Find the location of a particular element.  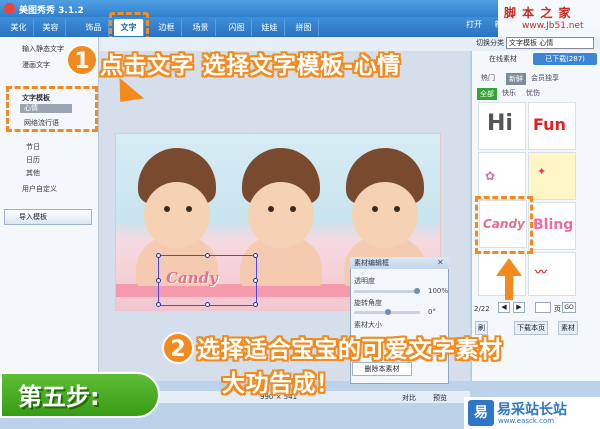

candy-sticker: Candy is located at coordinates (192, 278).